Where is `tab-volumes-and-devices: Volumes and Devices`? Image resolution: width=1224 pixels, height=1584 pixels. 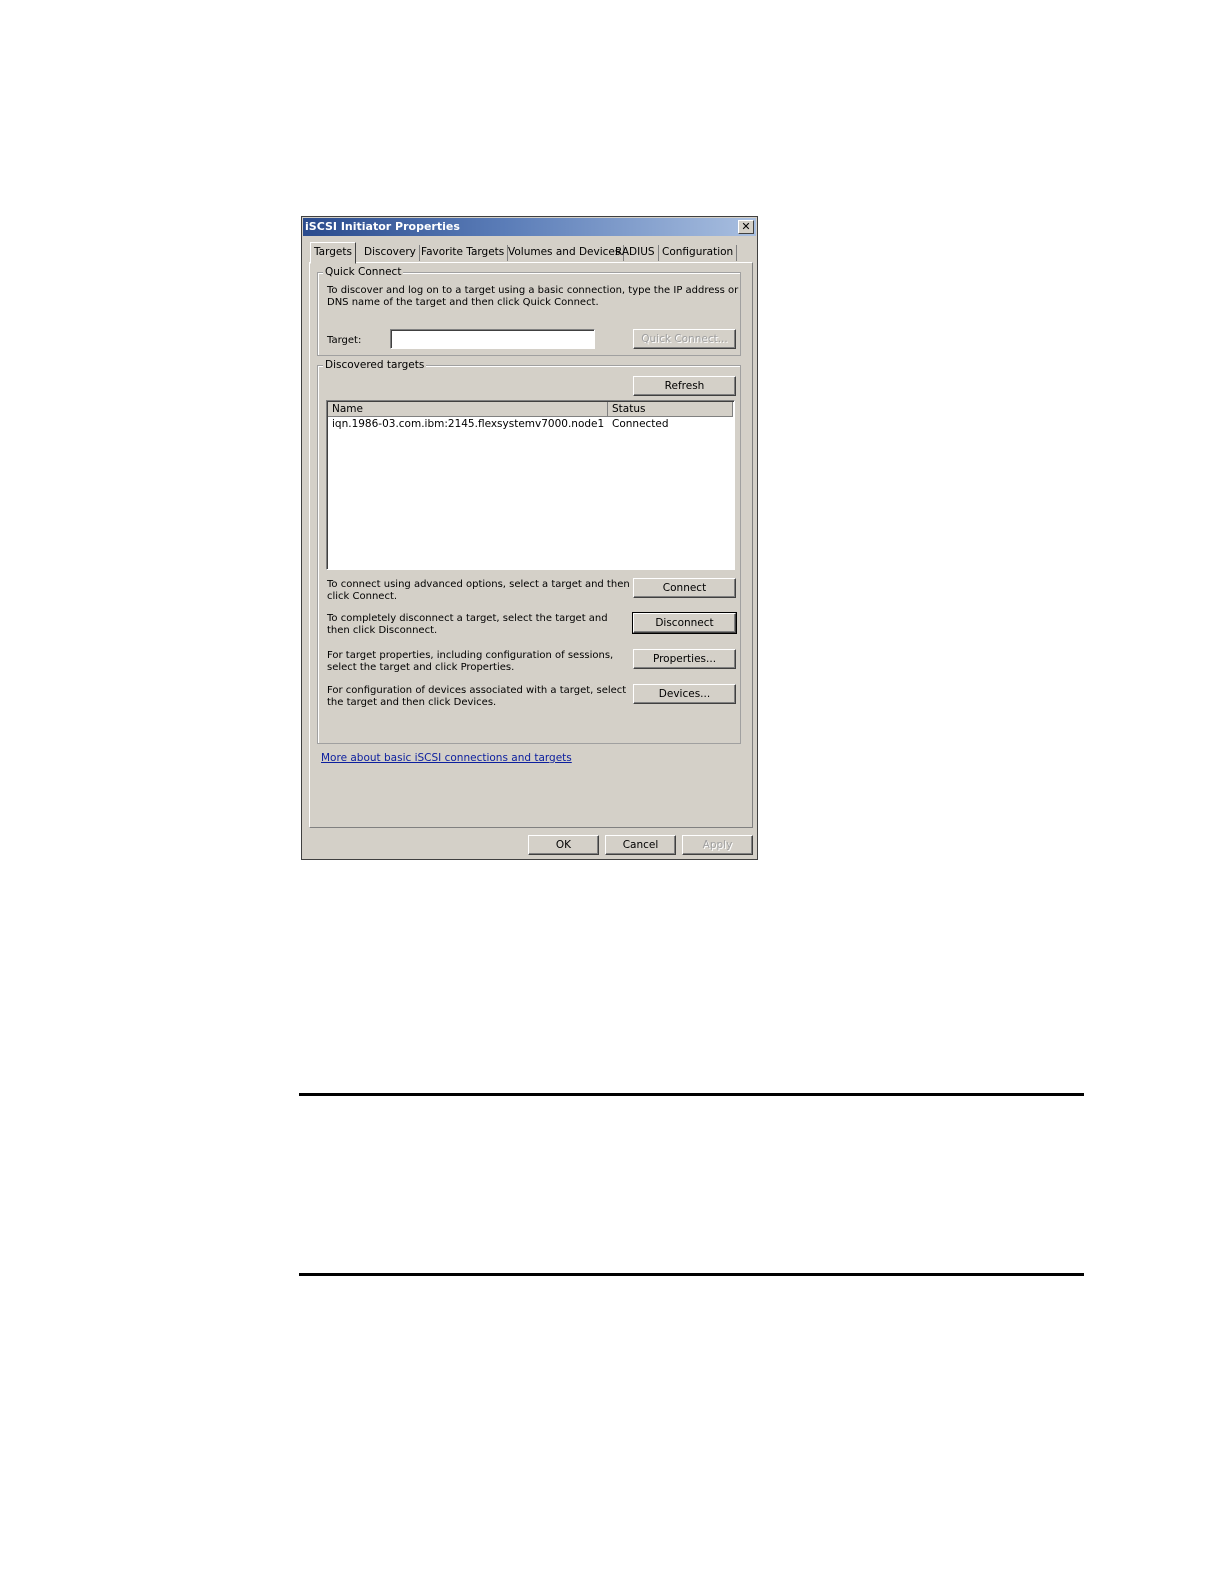 tab-volumes-and-devices: Volumes and Devices is located at coordinates (565, 253).